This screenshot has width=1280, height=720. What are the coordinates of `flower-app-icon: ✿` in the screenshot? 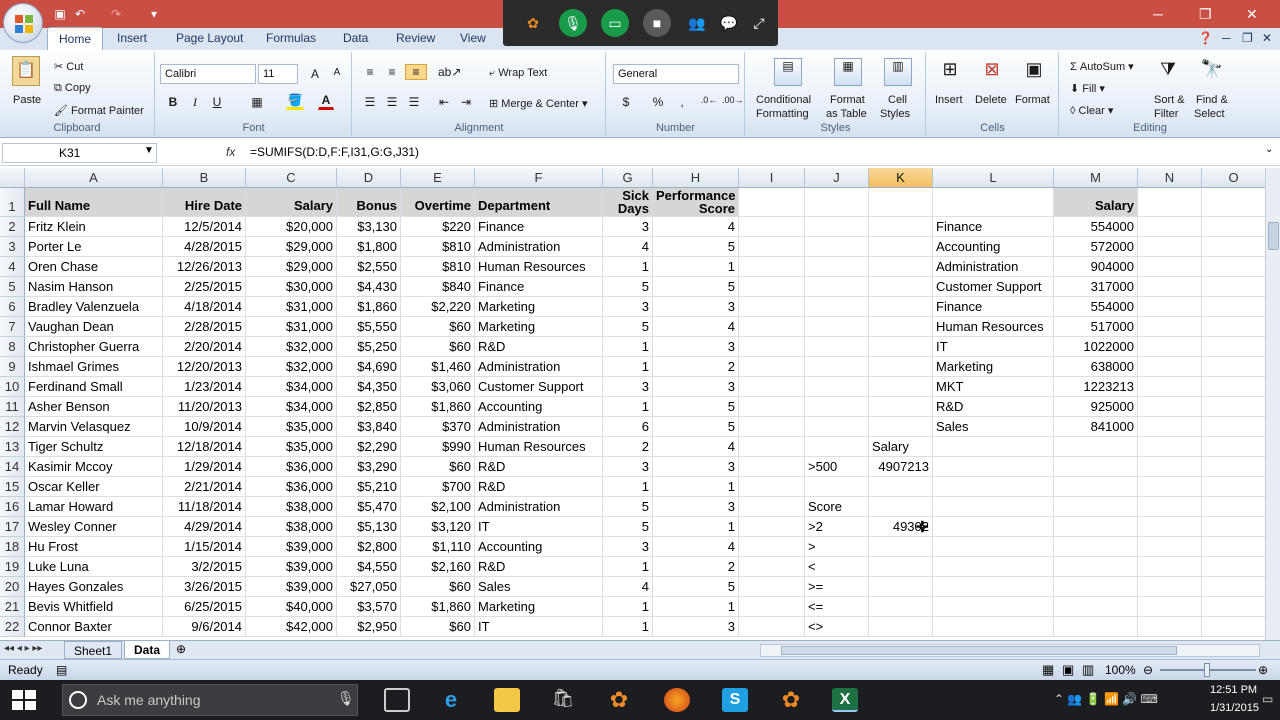 It's located at (619, 700).